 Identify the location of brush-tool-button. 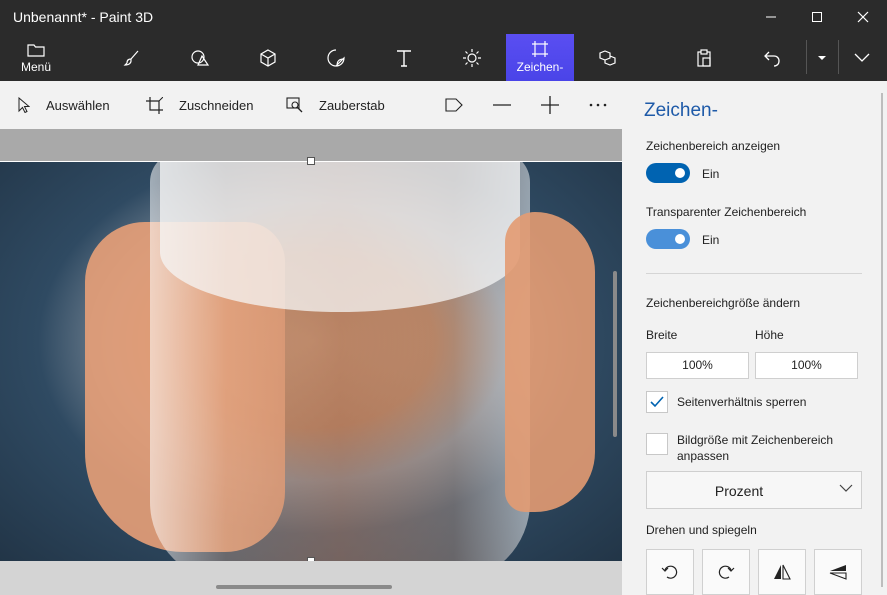
(132, 57).